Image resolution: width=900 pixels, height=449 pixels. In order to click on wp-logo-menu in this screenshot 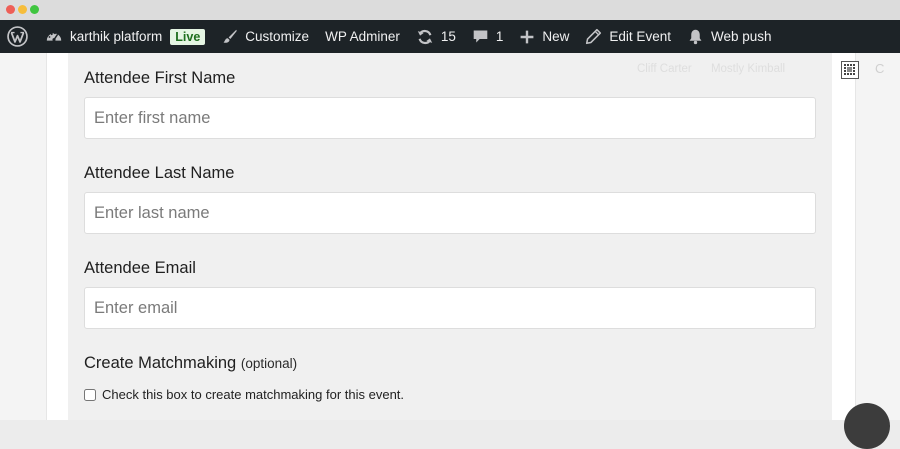, I will do `click(18, 36)`.